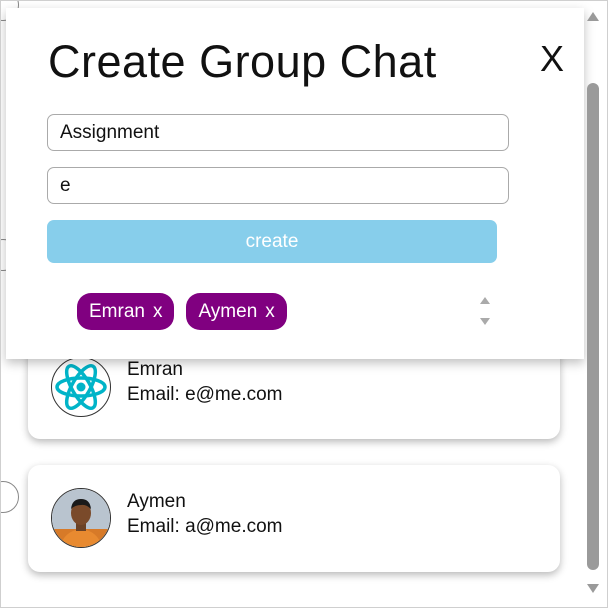  What do you see at coordinates (205, 526) in the screenshot?
I see `user-email: Email: a@me.com` at bounding box center [205, 526].